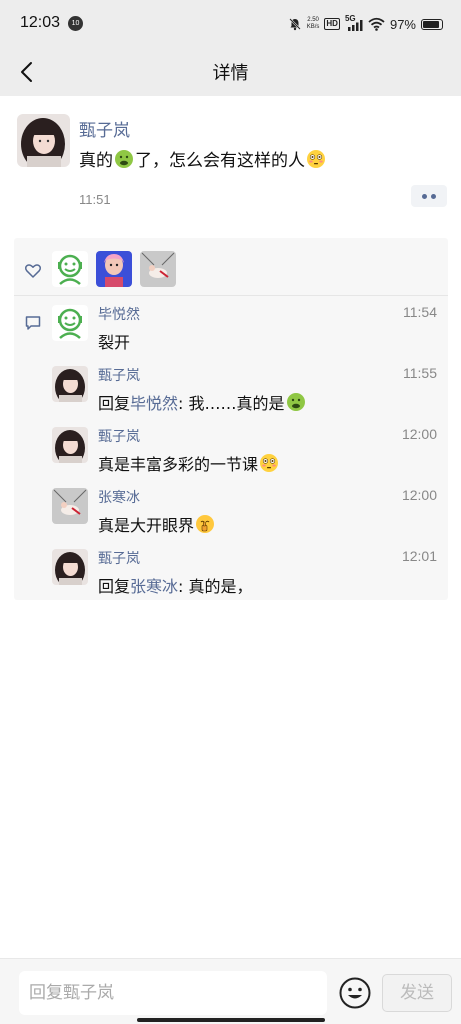 The width and height of the screenshot is (461, 1024). I want to click on status-time: 12:03, so click(40, 22).